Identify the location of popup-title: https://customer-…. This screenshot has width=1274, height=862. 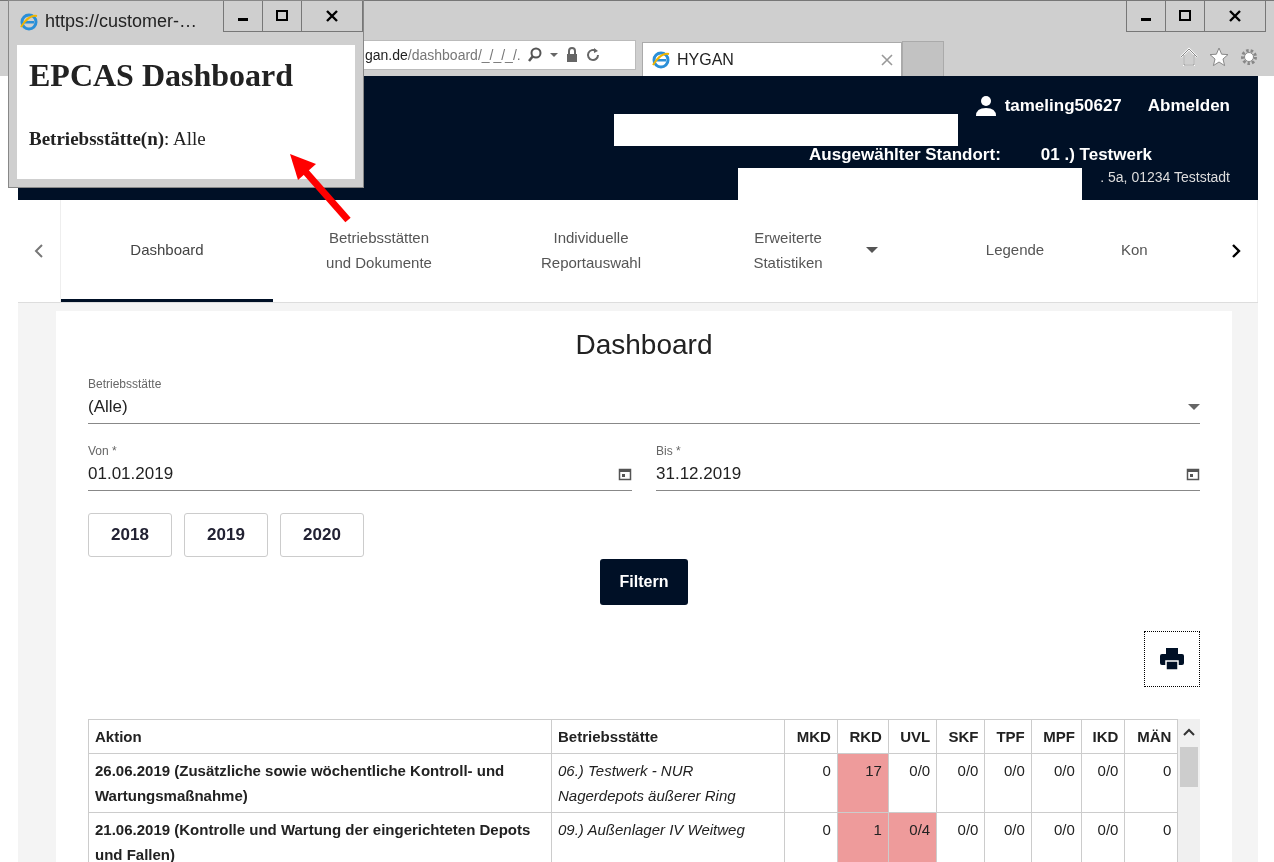
(116, 16).